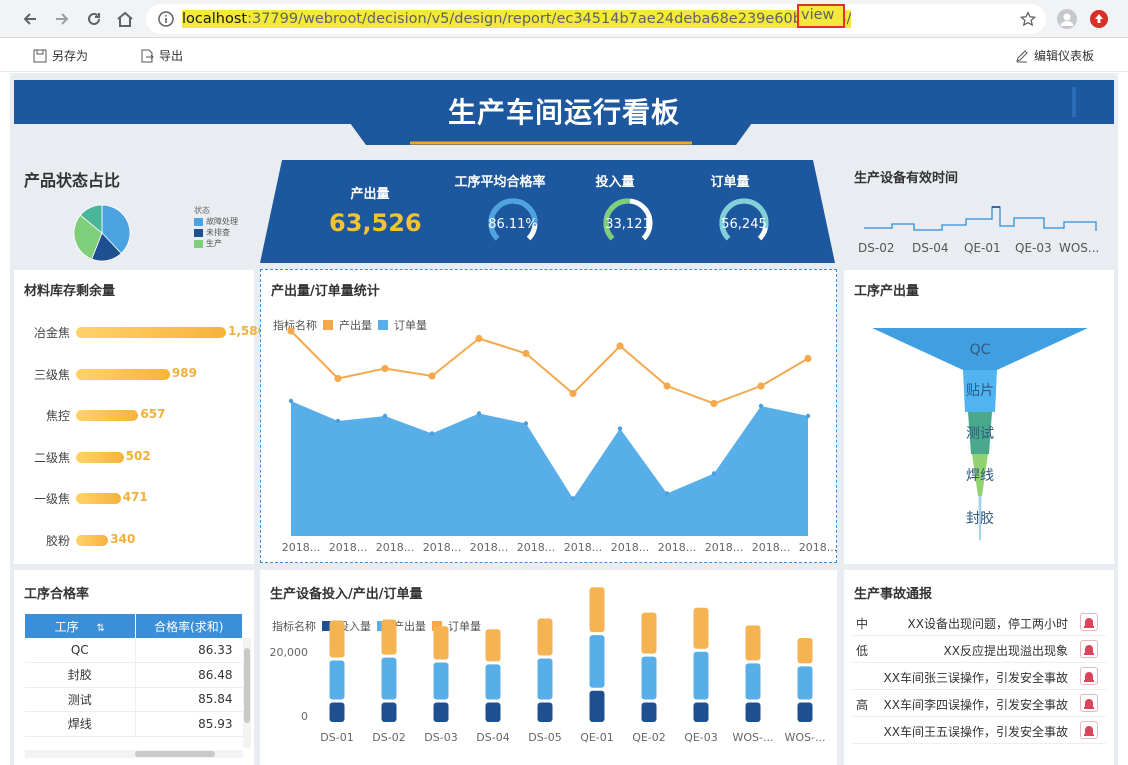 This screenshot has width=1128, height=765. I want to click on material-row: 胶粉 340, so click(134, 540).